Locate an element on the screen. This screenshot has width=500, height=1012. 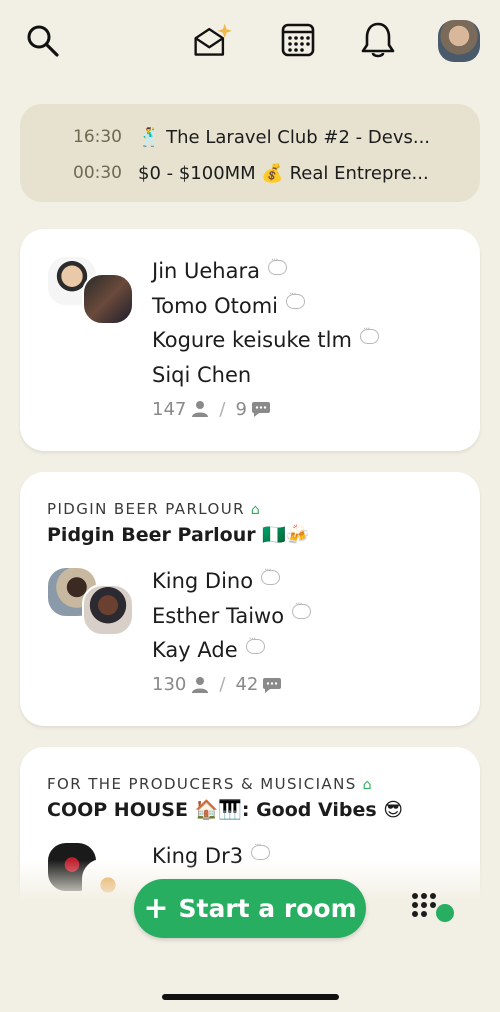
room-stats: 130 / 42 is located at coordinates (231, 685).